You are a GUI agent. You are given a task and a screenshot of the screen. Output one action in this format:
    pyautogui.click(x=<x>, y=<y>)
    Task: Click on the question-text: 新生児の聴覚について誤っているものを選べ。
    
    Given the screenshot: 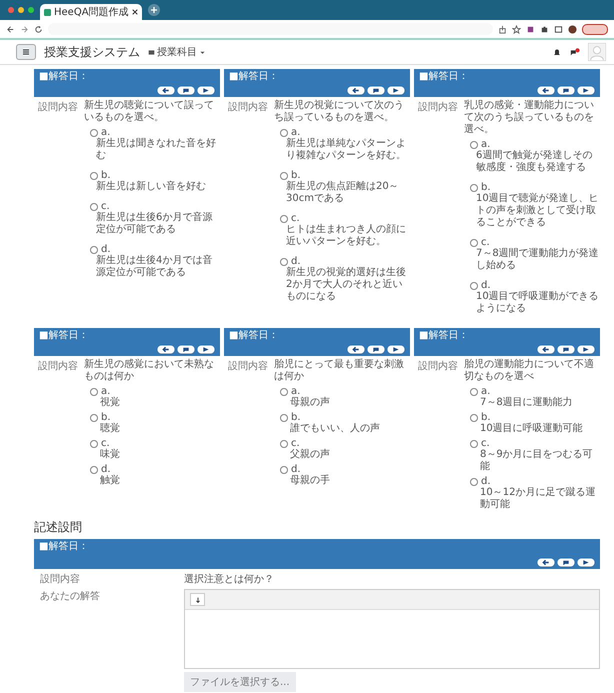 What is the action you would take?
    pyautogui.click(x=149, y=112)
    